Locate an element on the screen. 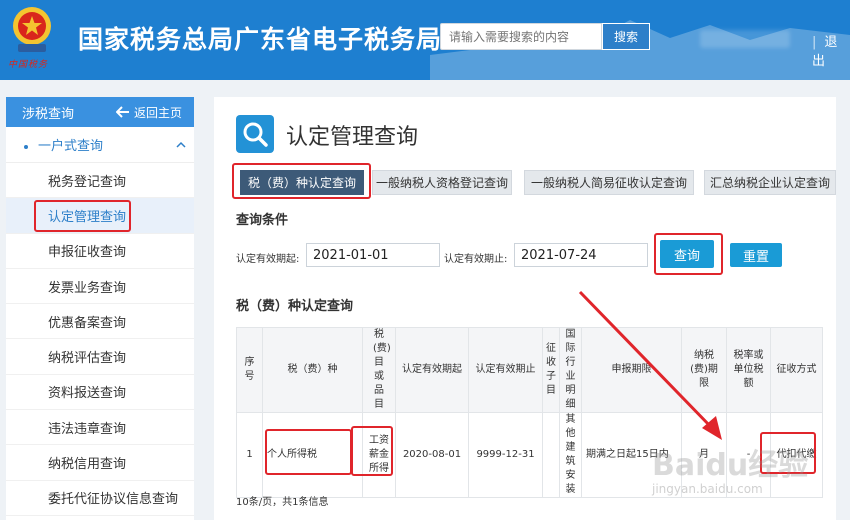 This screenshot has width=850, height=520. col-header-rate: 税率或单位税额 is located at coordinates (748, 370).